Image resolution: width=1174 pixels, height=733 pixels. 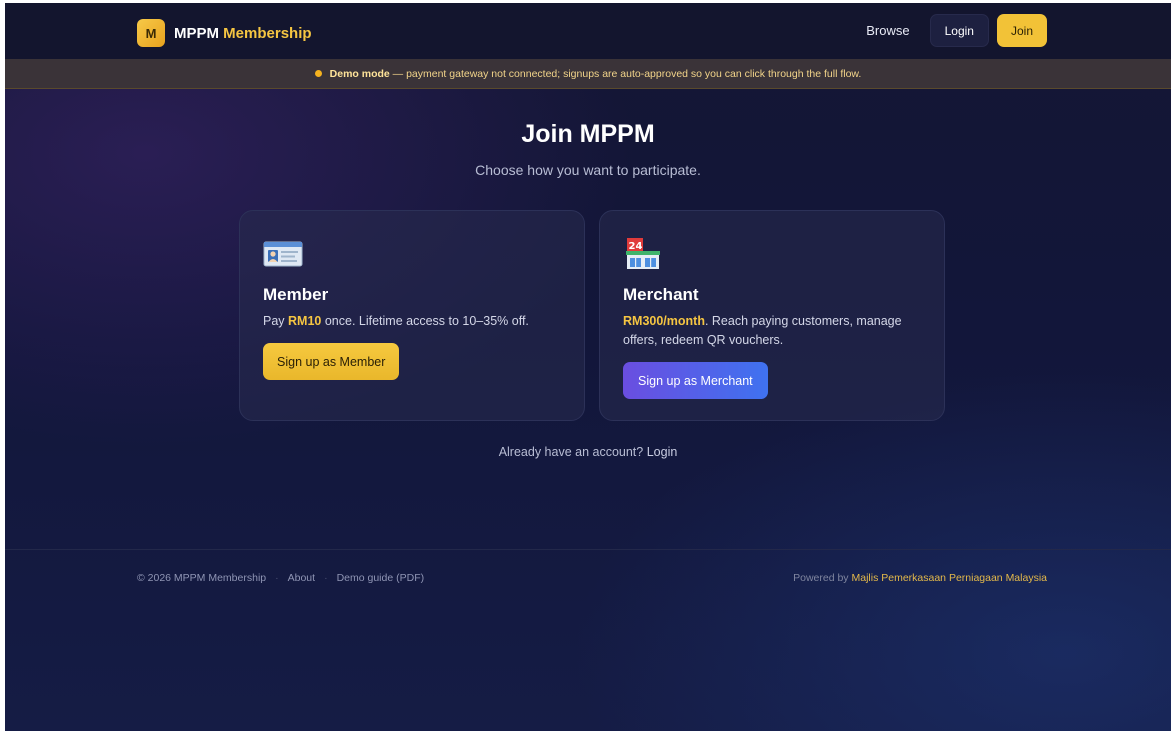 I want to click on nav-login-button: Login, so click(x=959, y=30).